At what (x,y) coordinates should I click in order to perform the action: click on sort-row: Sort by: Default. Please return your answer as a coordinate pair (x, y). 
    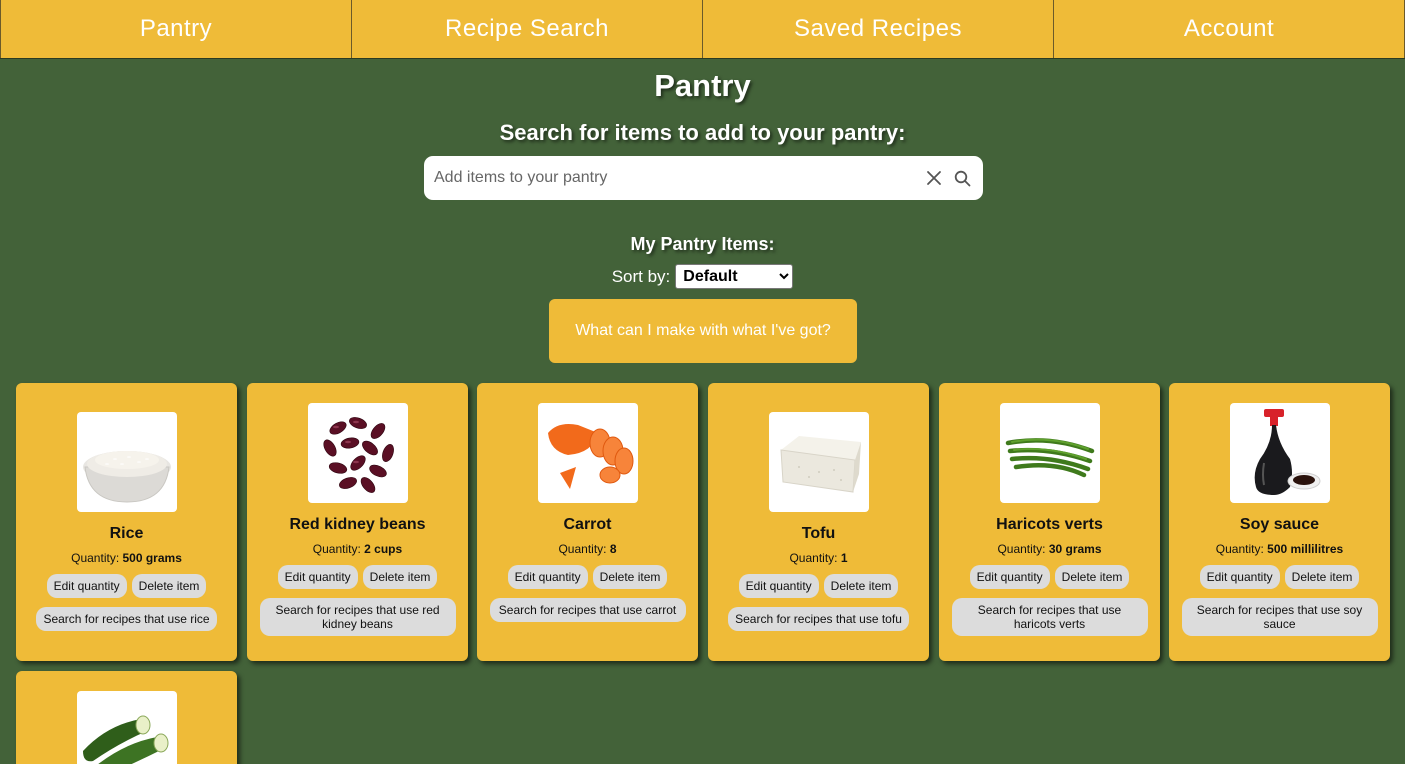
    Looking at the image, I should click on (702, 276).